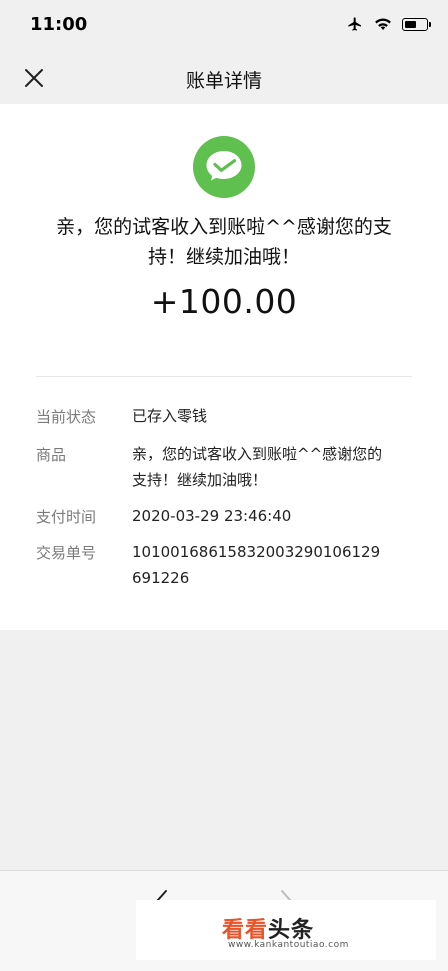 Image resolution: width=448 pixels, height=971 pixels. What do you see at coordinates (170, 416) in the screenshot?
I see `status-value: 已存入零钱` at bounding box center [170, 416].